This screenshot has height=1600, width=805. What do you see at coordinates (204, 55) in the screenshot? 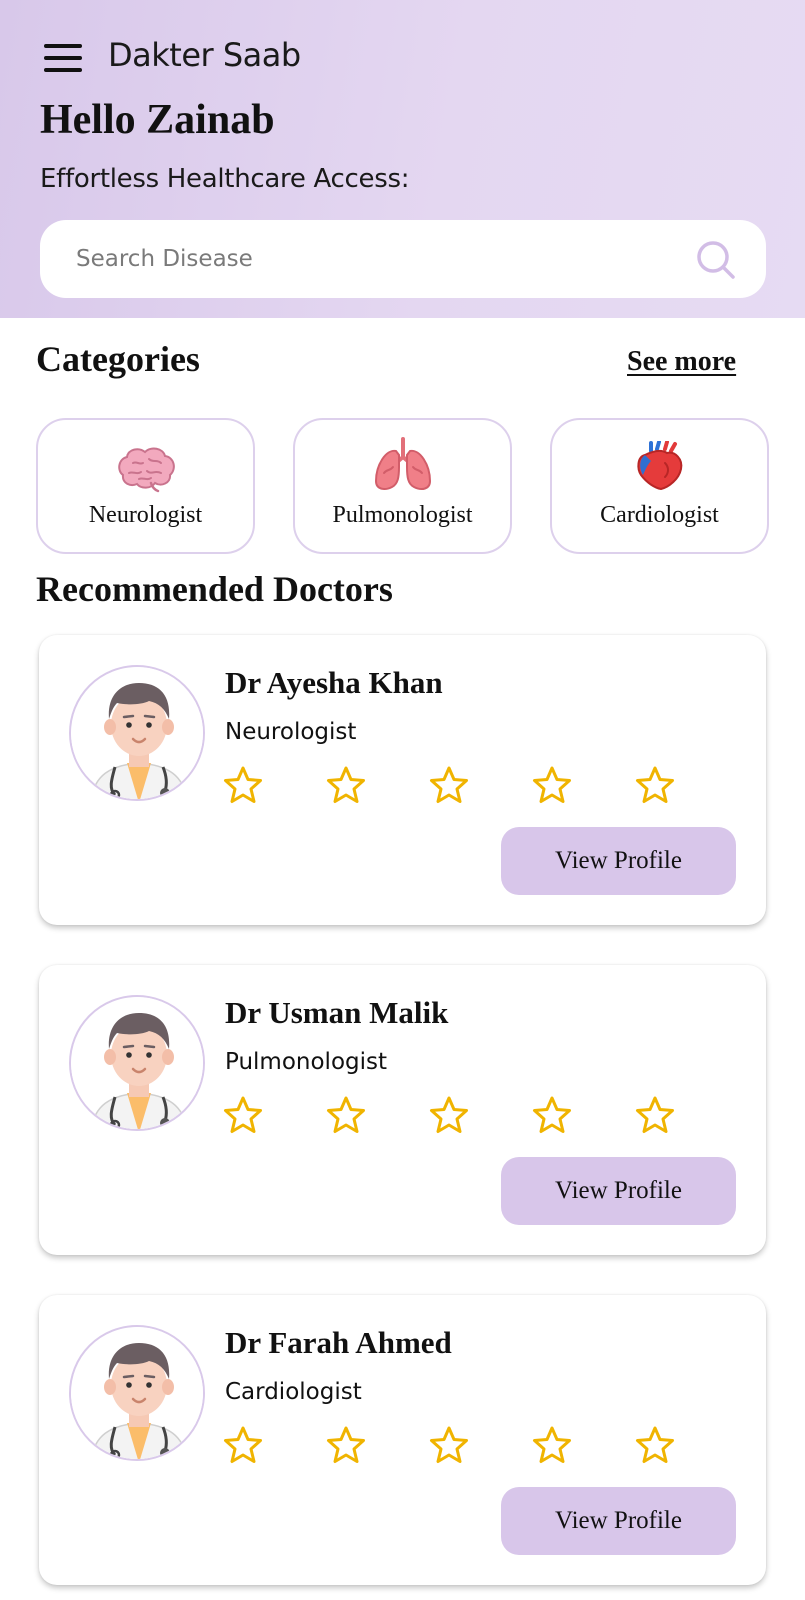
I see `app-title: Dakter Saab` at bounding box center [204, 55].